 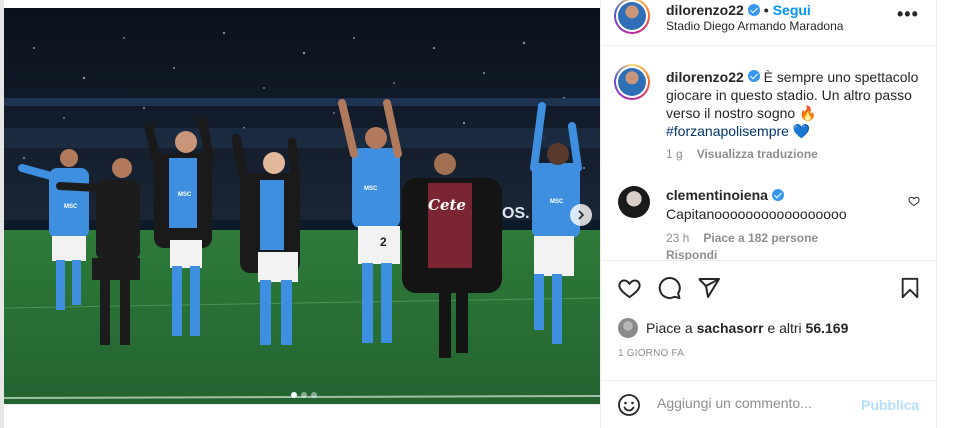 I want to click on right-page-gutter, so click(x=953, y=214).